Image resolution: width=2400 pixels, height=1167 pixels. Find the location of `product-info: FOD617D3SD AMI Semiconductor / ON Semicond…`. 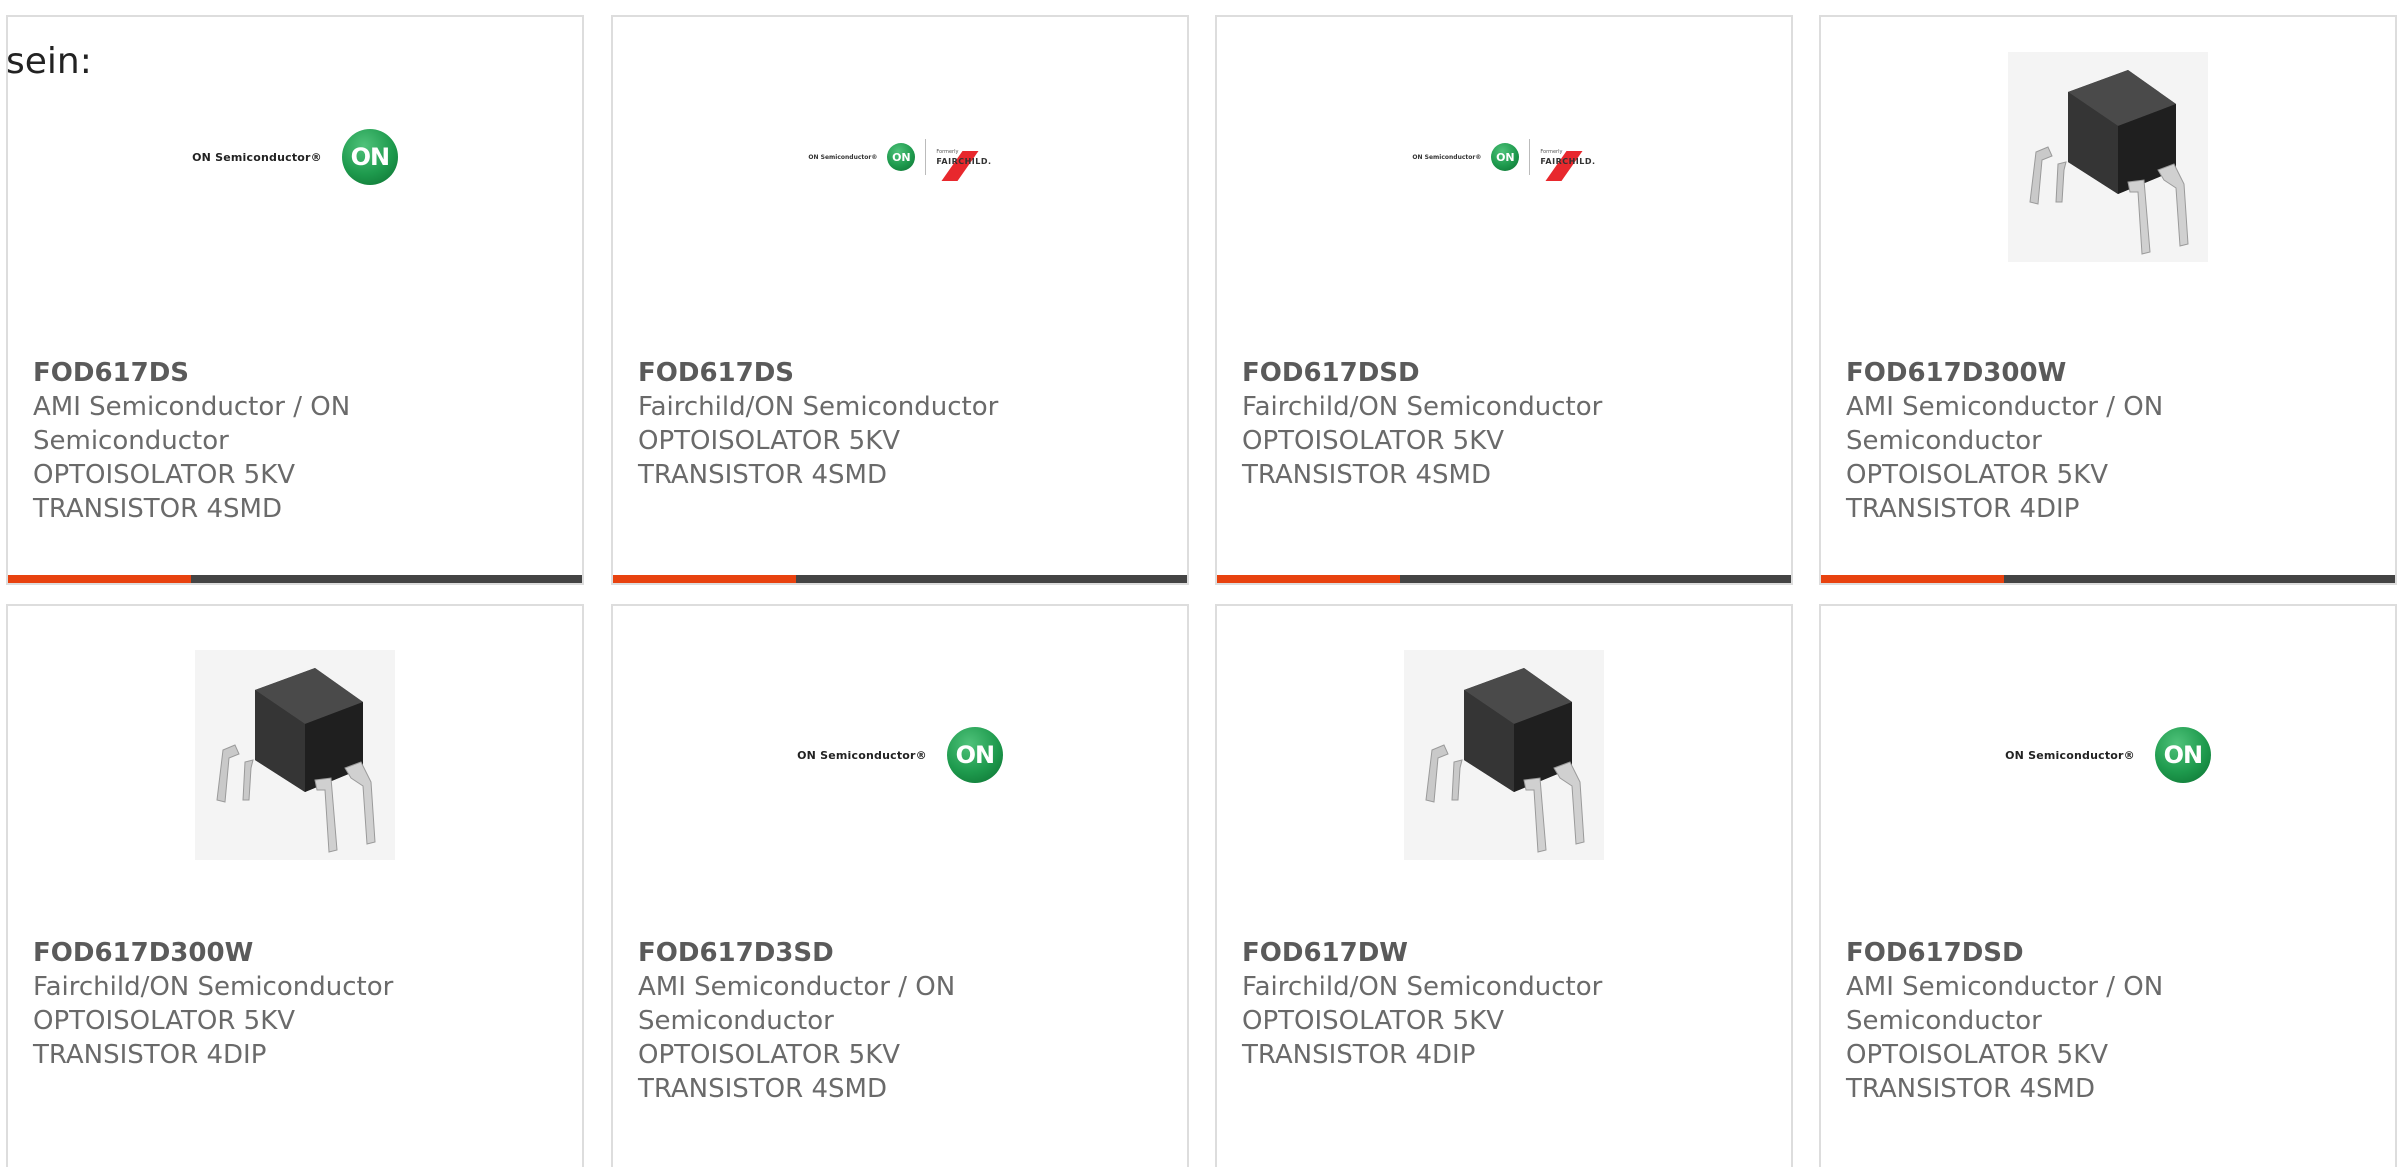

product-info: FOD617D3SD AMI Semiconductor / ON Semicond… is located at coordinates (900, 1021).